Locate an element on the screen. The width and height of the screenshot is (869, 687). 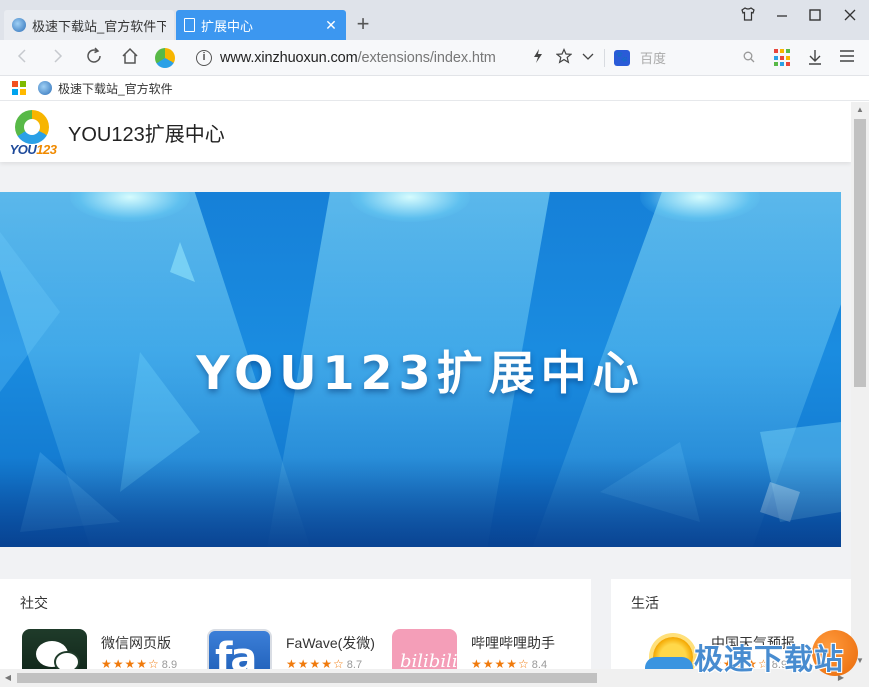
maximize-button is located at coordinates (815, 18).